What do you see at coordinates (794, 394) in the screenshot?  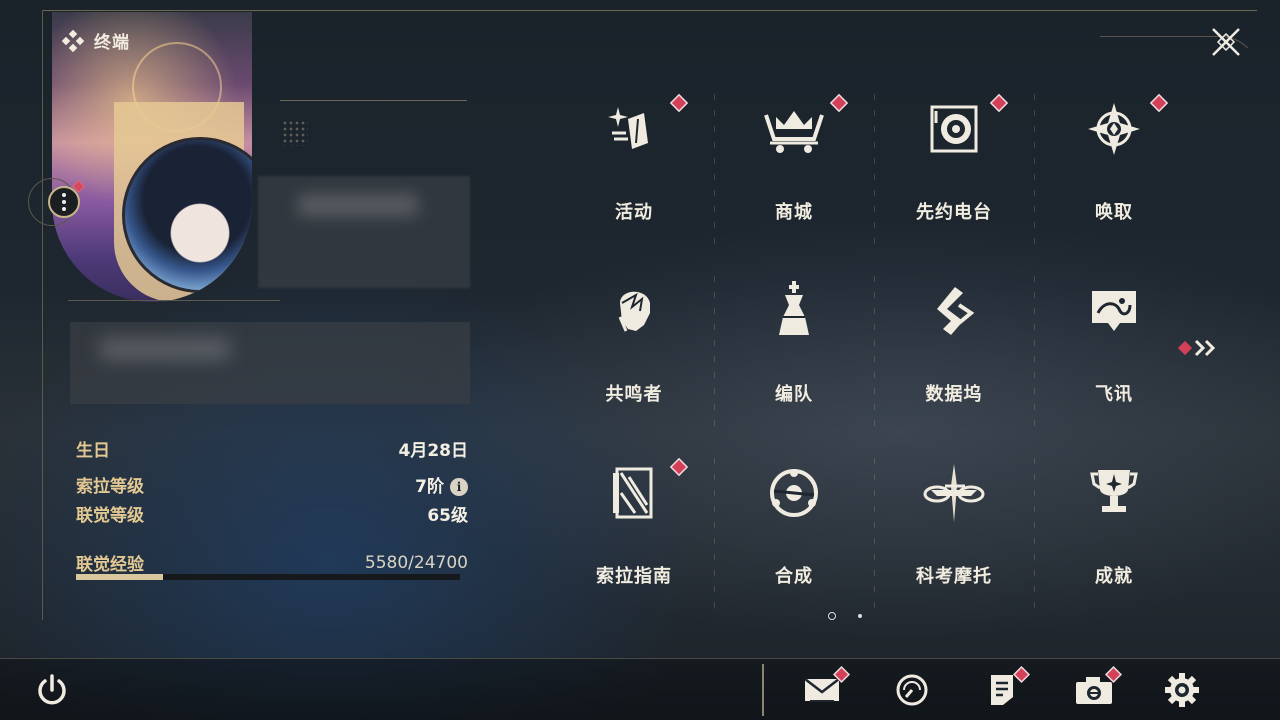 I see `menu-item-label: 编队` at bounding box center [794, 394].